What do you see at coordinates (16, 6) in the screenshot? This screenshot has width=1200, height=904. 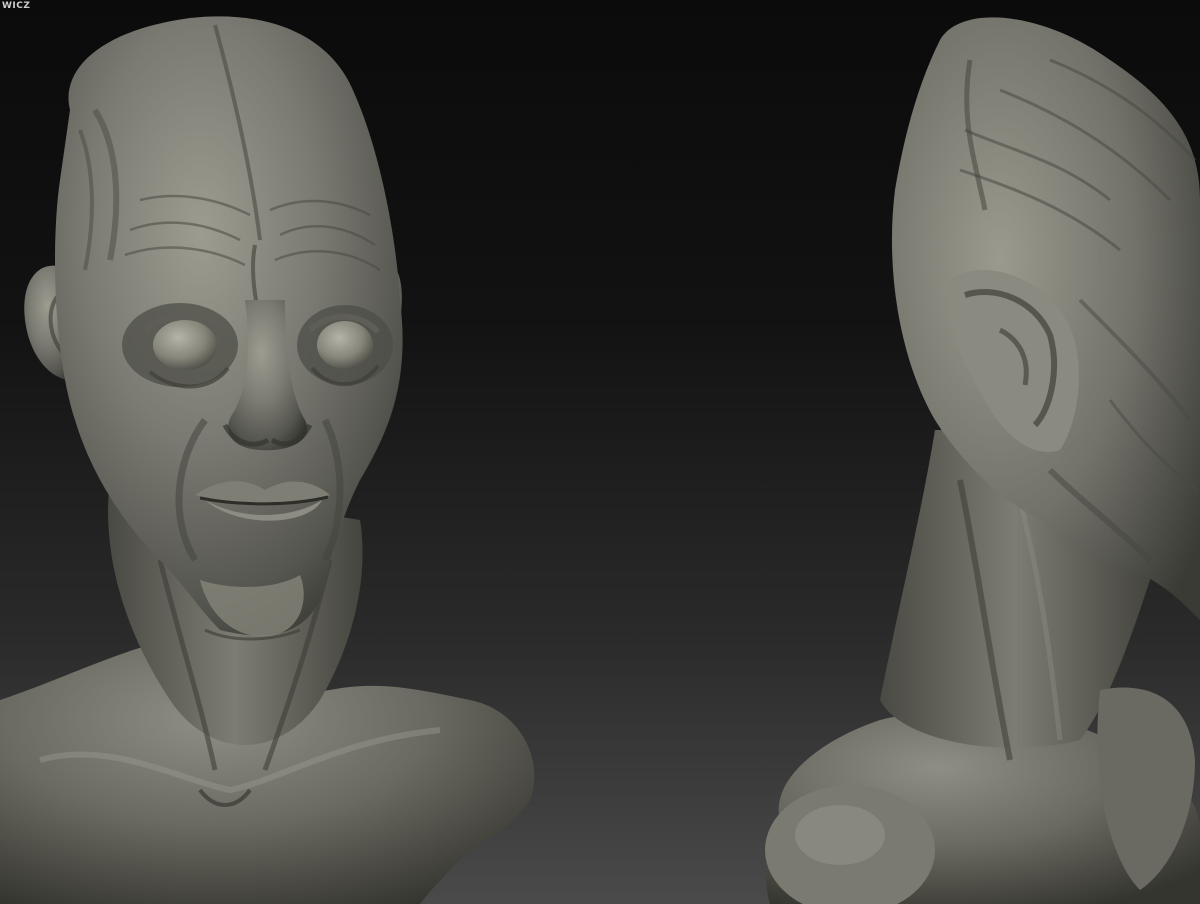 I see `watermark-text: WICZ` at bounding box center [16, 6].